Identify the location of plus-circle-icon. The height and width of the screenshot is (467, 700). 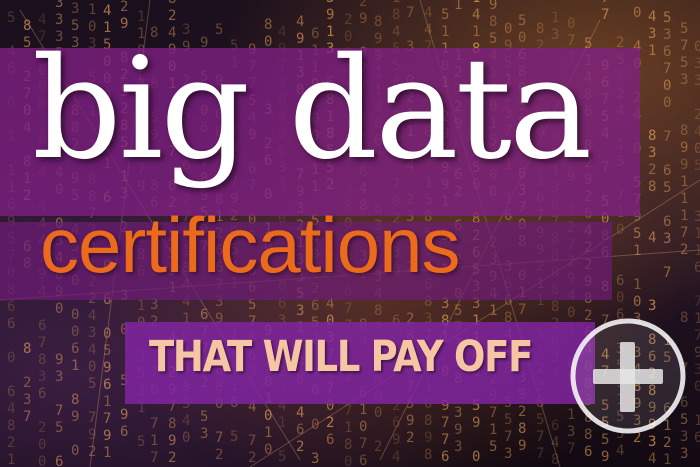
(628, 376).